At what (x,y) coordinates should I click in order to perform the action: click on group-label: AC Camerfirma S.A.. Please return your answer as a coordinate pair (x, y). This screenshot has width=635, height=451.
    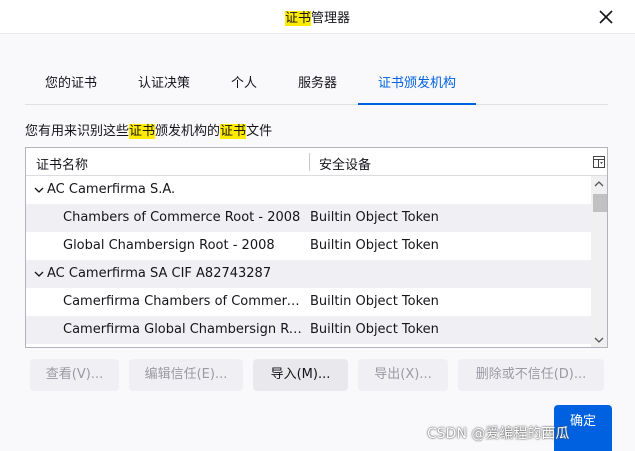
    Looking at the image, I should click on (111, 189).